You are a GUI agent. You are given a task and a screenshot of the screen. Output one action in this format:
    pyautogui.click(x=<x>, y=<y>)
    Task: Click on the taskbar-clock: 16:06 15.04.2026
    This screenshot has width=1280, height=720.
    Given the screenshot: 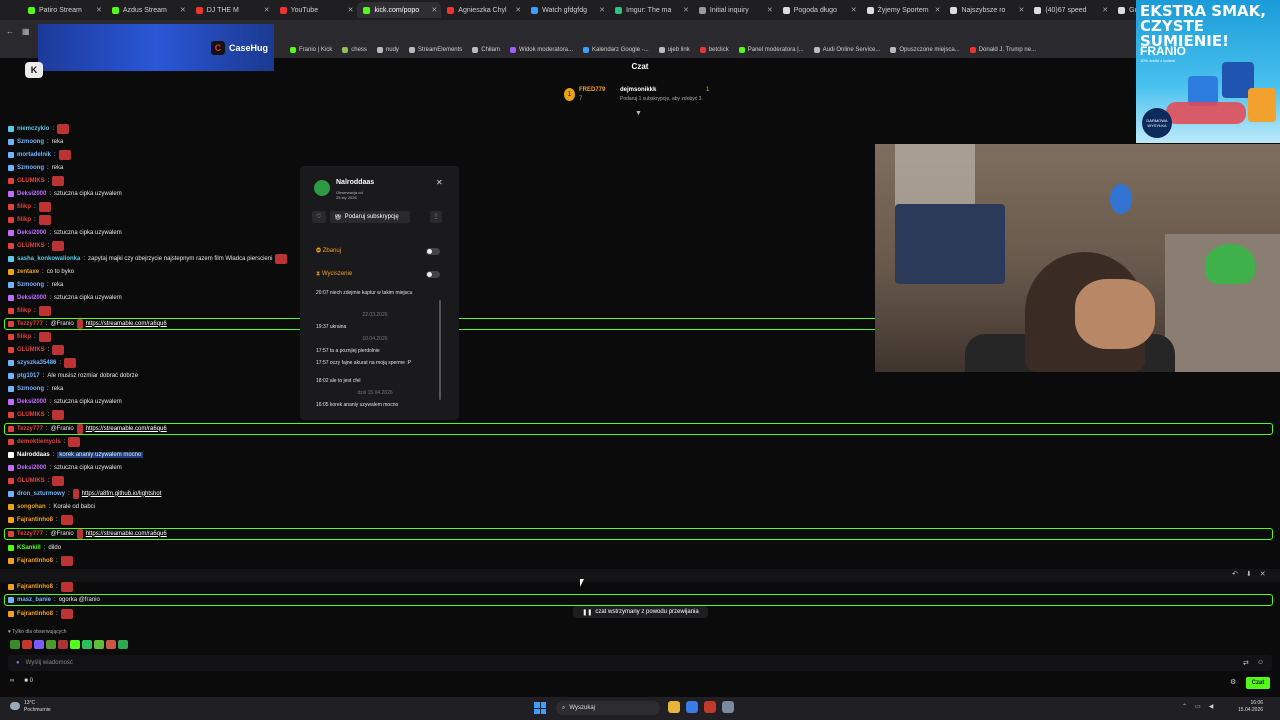 What is the action you would take?
    pyautogui.click(x=1250, y=707)
    